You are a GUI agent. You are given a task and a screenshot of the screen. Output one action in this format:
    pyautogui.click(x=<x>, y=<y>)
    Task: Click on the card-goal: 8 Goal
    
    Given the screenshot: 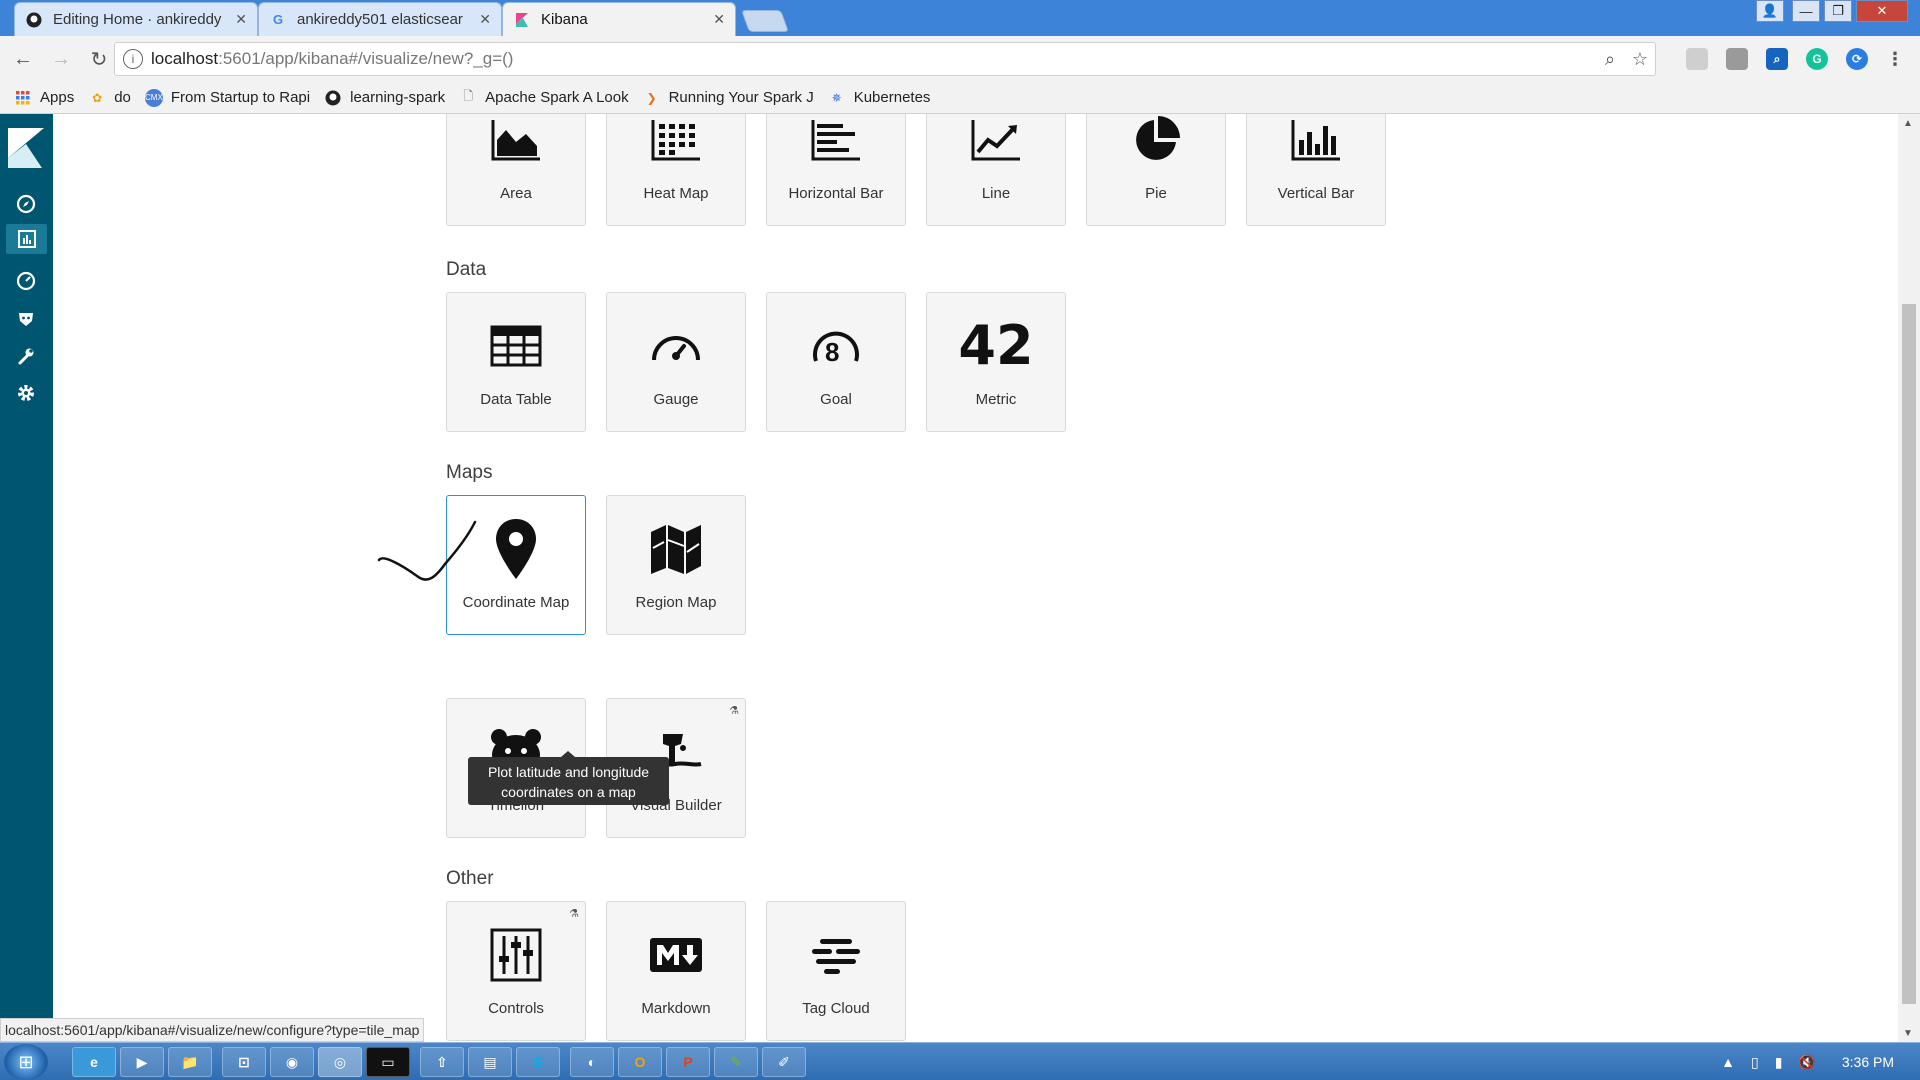 What is the action you would take?
    pyautogui.click(x=836, y=362)
    